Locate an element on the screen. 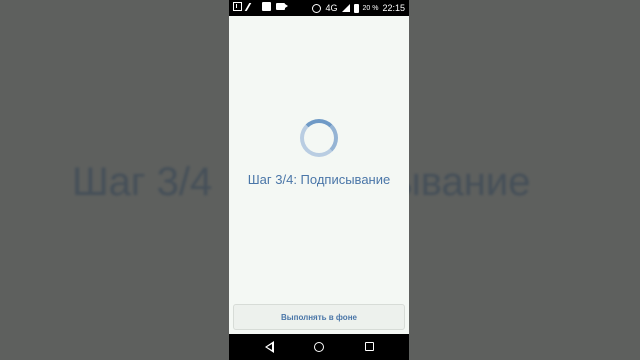 Image resolution: width=640 pixels, height=360 pixels. home-icon is located at coordinates (319, 347).